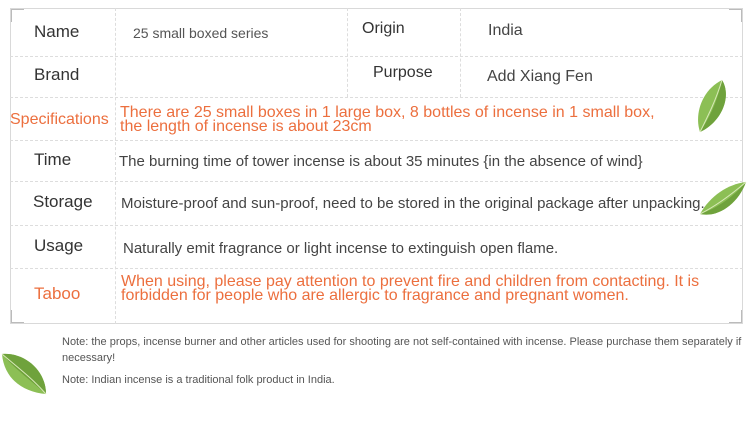 Image resolution: width=750 pixels, height=428 pixels. What do you see at coordinates (383, 28) in the screenshot?
I see `origin-label: Origin` at bounding box center [383, 28].